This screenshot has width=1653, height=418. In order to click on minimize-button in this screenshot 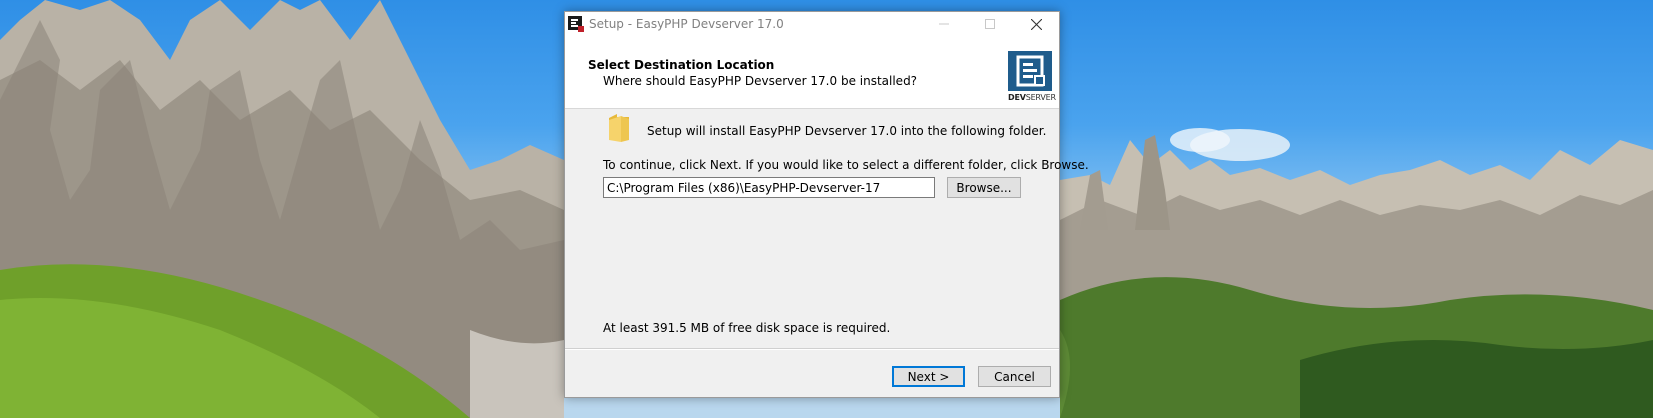, I will do `click(944, 24)`.